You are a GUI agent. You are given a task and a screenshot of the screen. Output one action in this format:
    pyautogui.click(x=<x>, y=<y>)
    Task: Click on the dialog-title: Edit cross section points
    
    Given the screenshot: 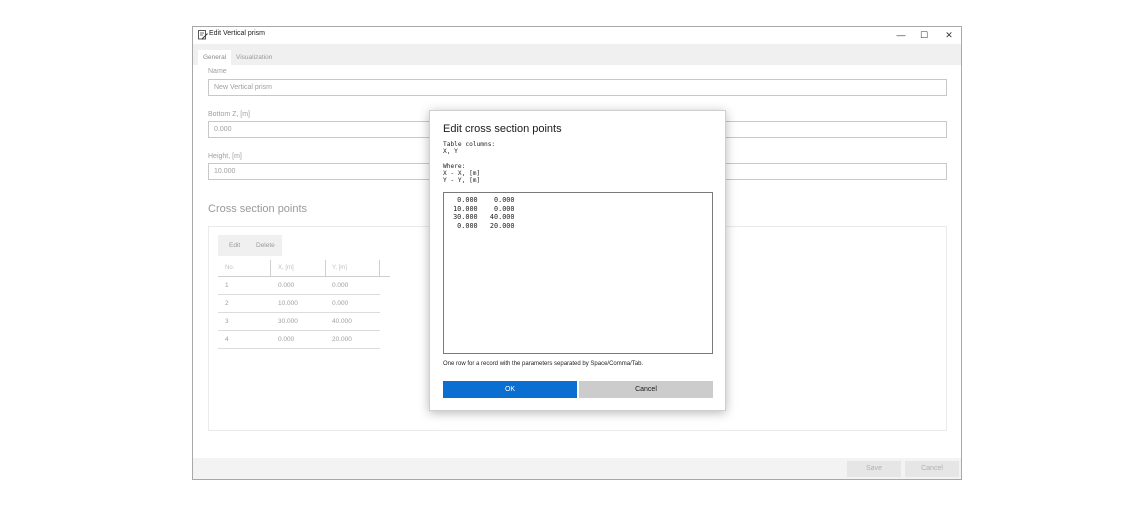 What is the action you would take?
    pyautogui.click(x=502, y=129)
    